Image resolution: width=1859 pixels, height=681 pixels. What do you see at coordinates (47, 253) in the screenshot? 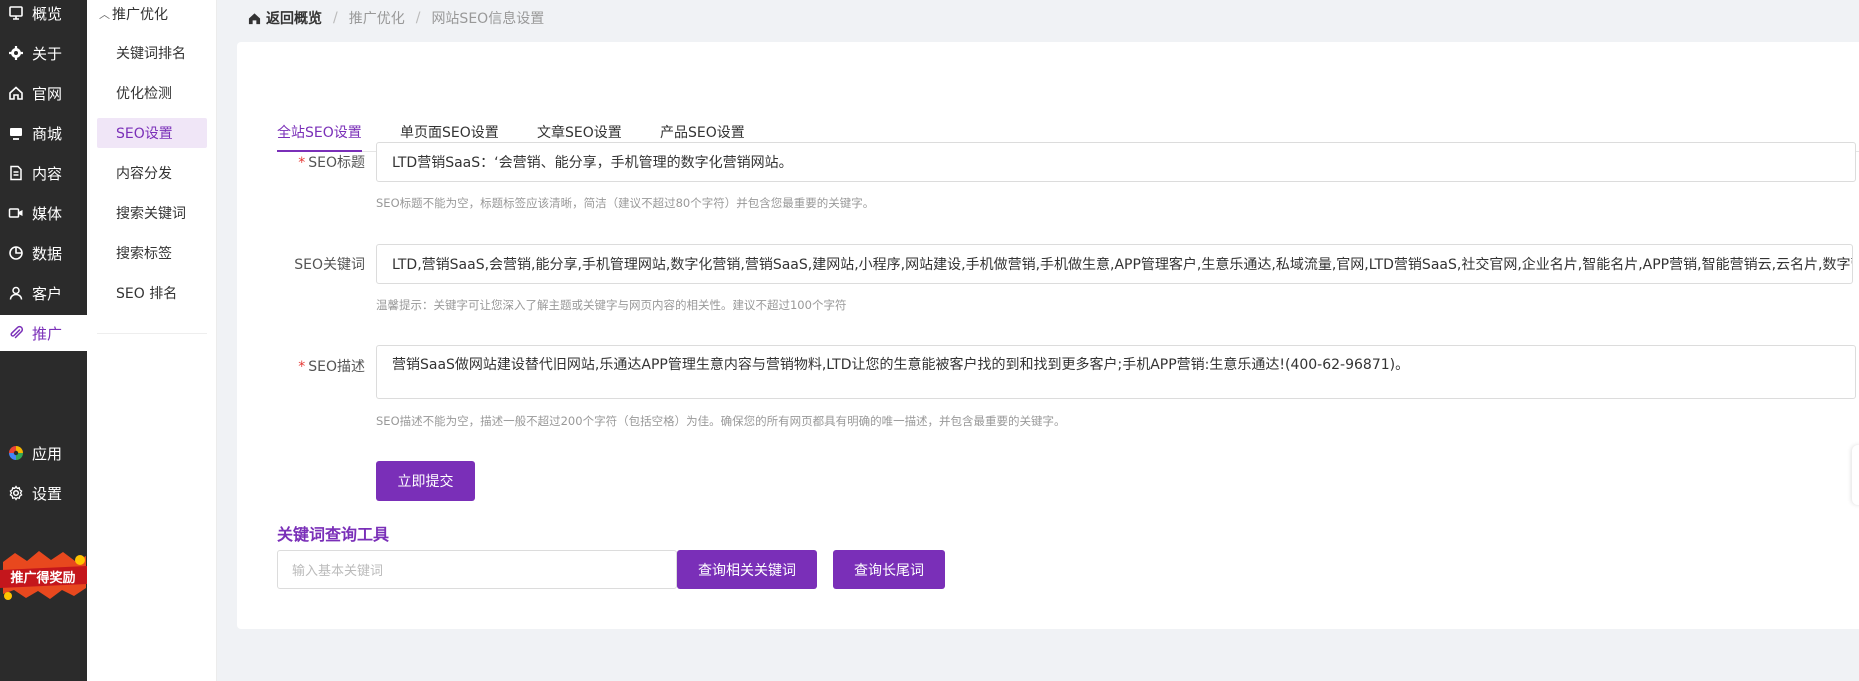
I see `nav-item-label: 数据` at bounding box center [47, 253].